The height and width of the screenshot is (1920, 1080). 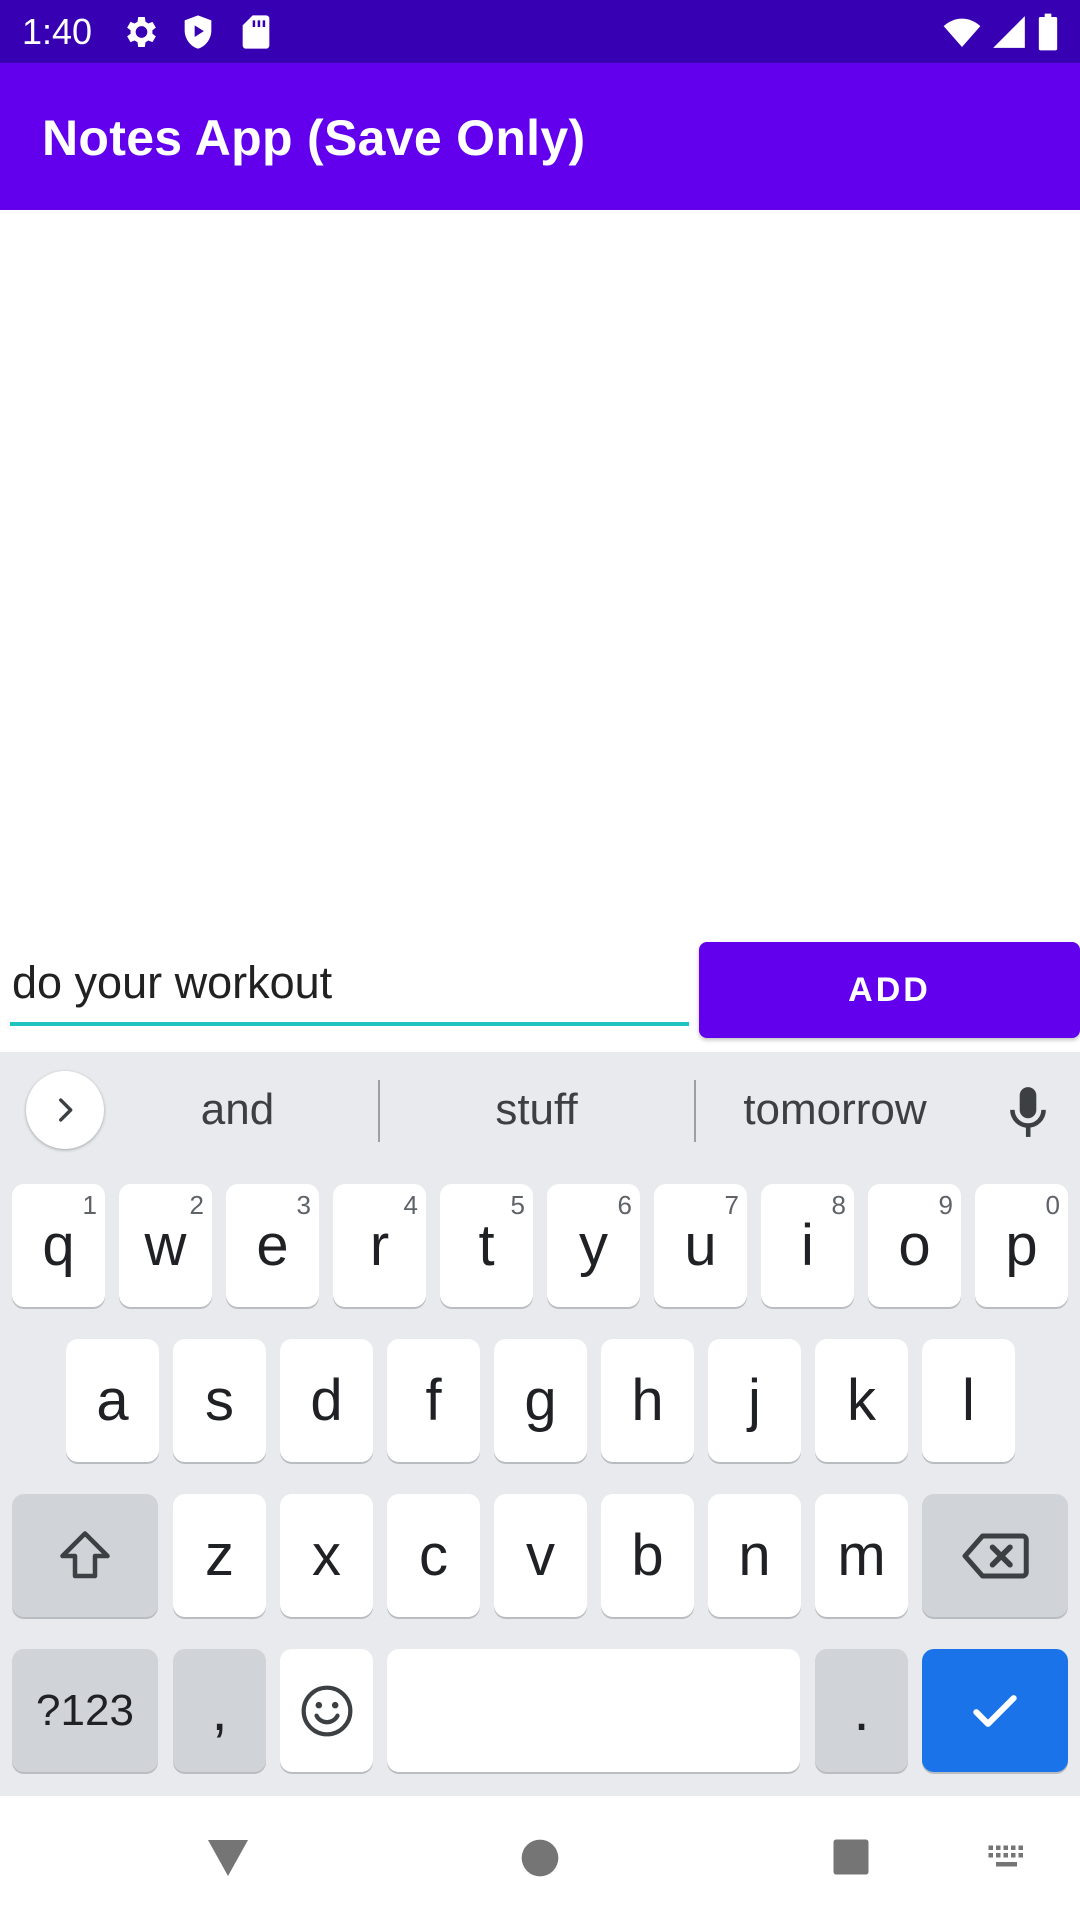 I want to click on key-hint: 9, so click(x=945, y=1205).